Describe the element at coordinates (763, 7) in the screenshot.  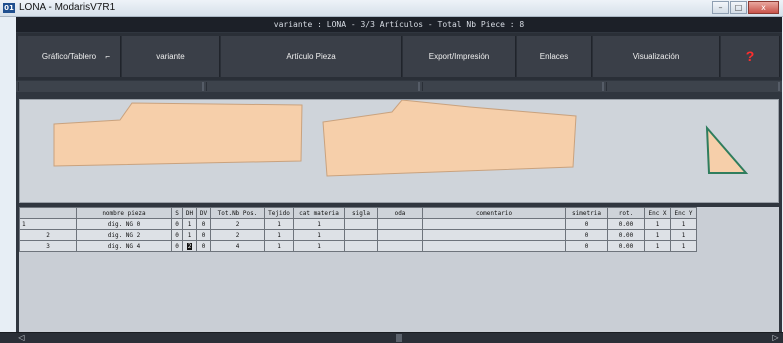
I see `close-button: x` at that location.